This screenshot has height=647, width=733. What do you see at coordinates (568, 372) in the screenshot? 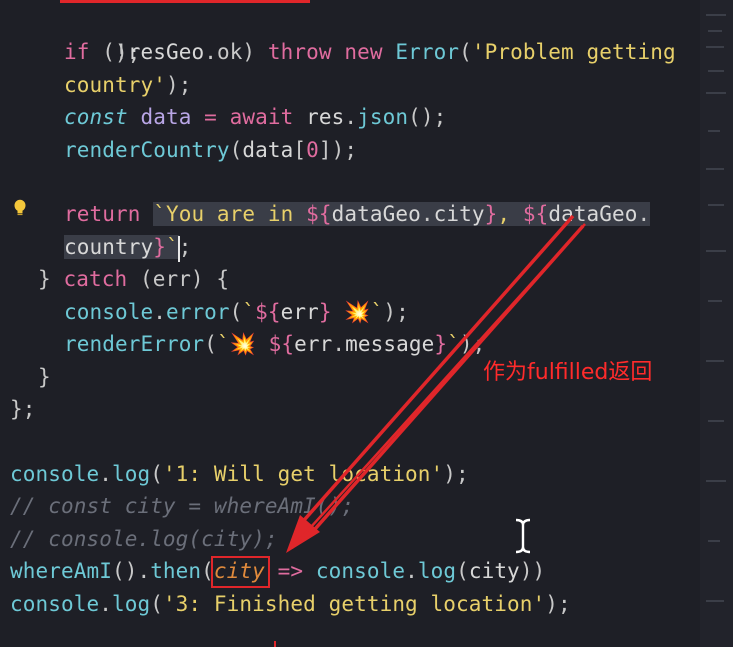
I see `annotation-label: 作为fulfilled返回` at bounding box center [568, 372].